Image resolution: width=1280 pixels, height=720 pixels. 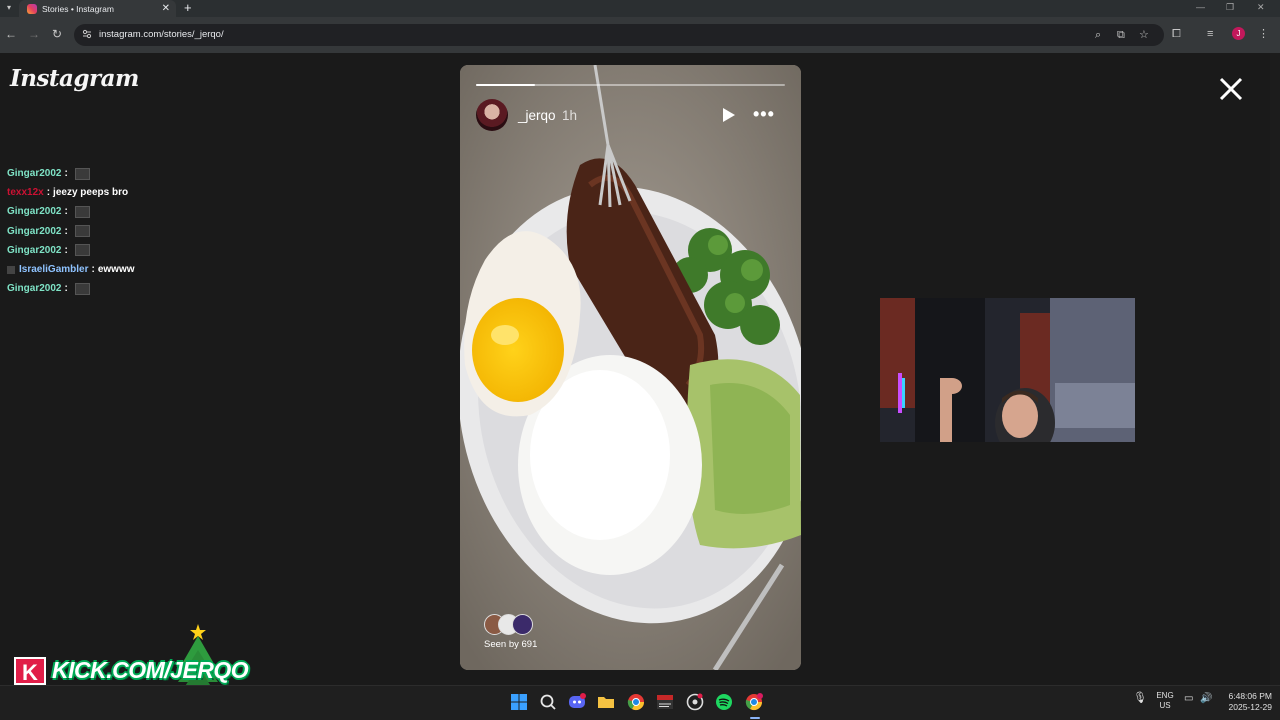 I want to click on chrome-profile-icon, so click(x=754, y=702).